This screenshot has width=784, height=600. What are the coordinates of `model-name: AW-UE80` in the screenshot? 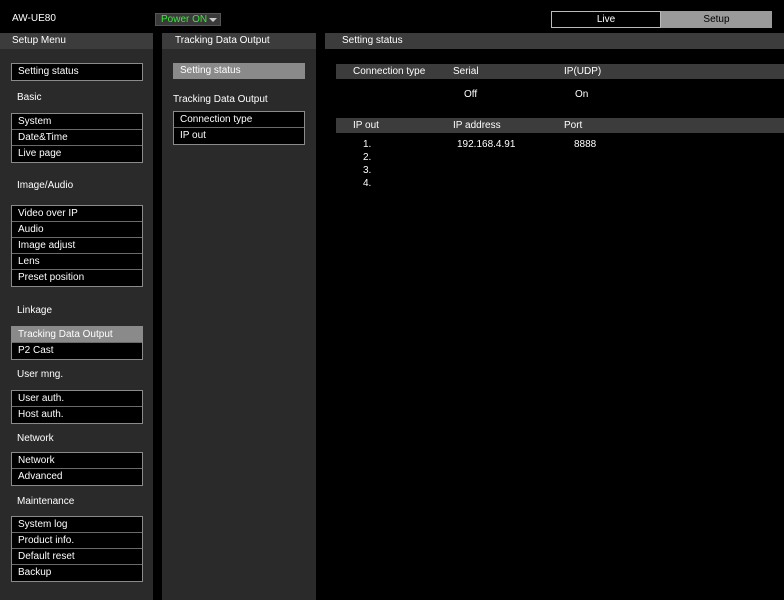 It's located at (34, 18).